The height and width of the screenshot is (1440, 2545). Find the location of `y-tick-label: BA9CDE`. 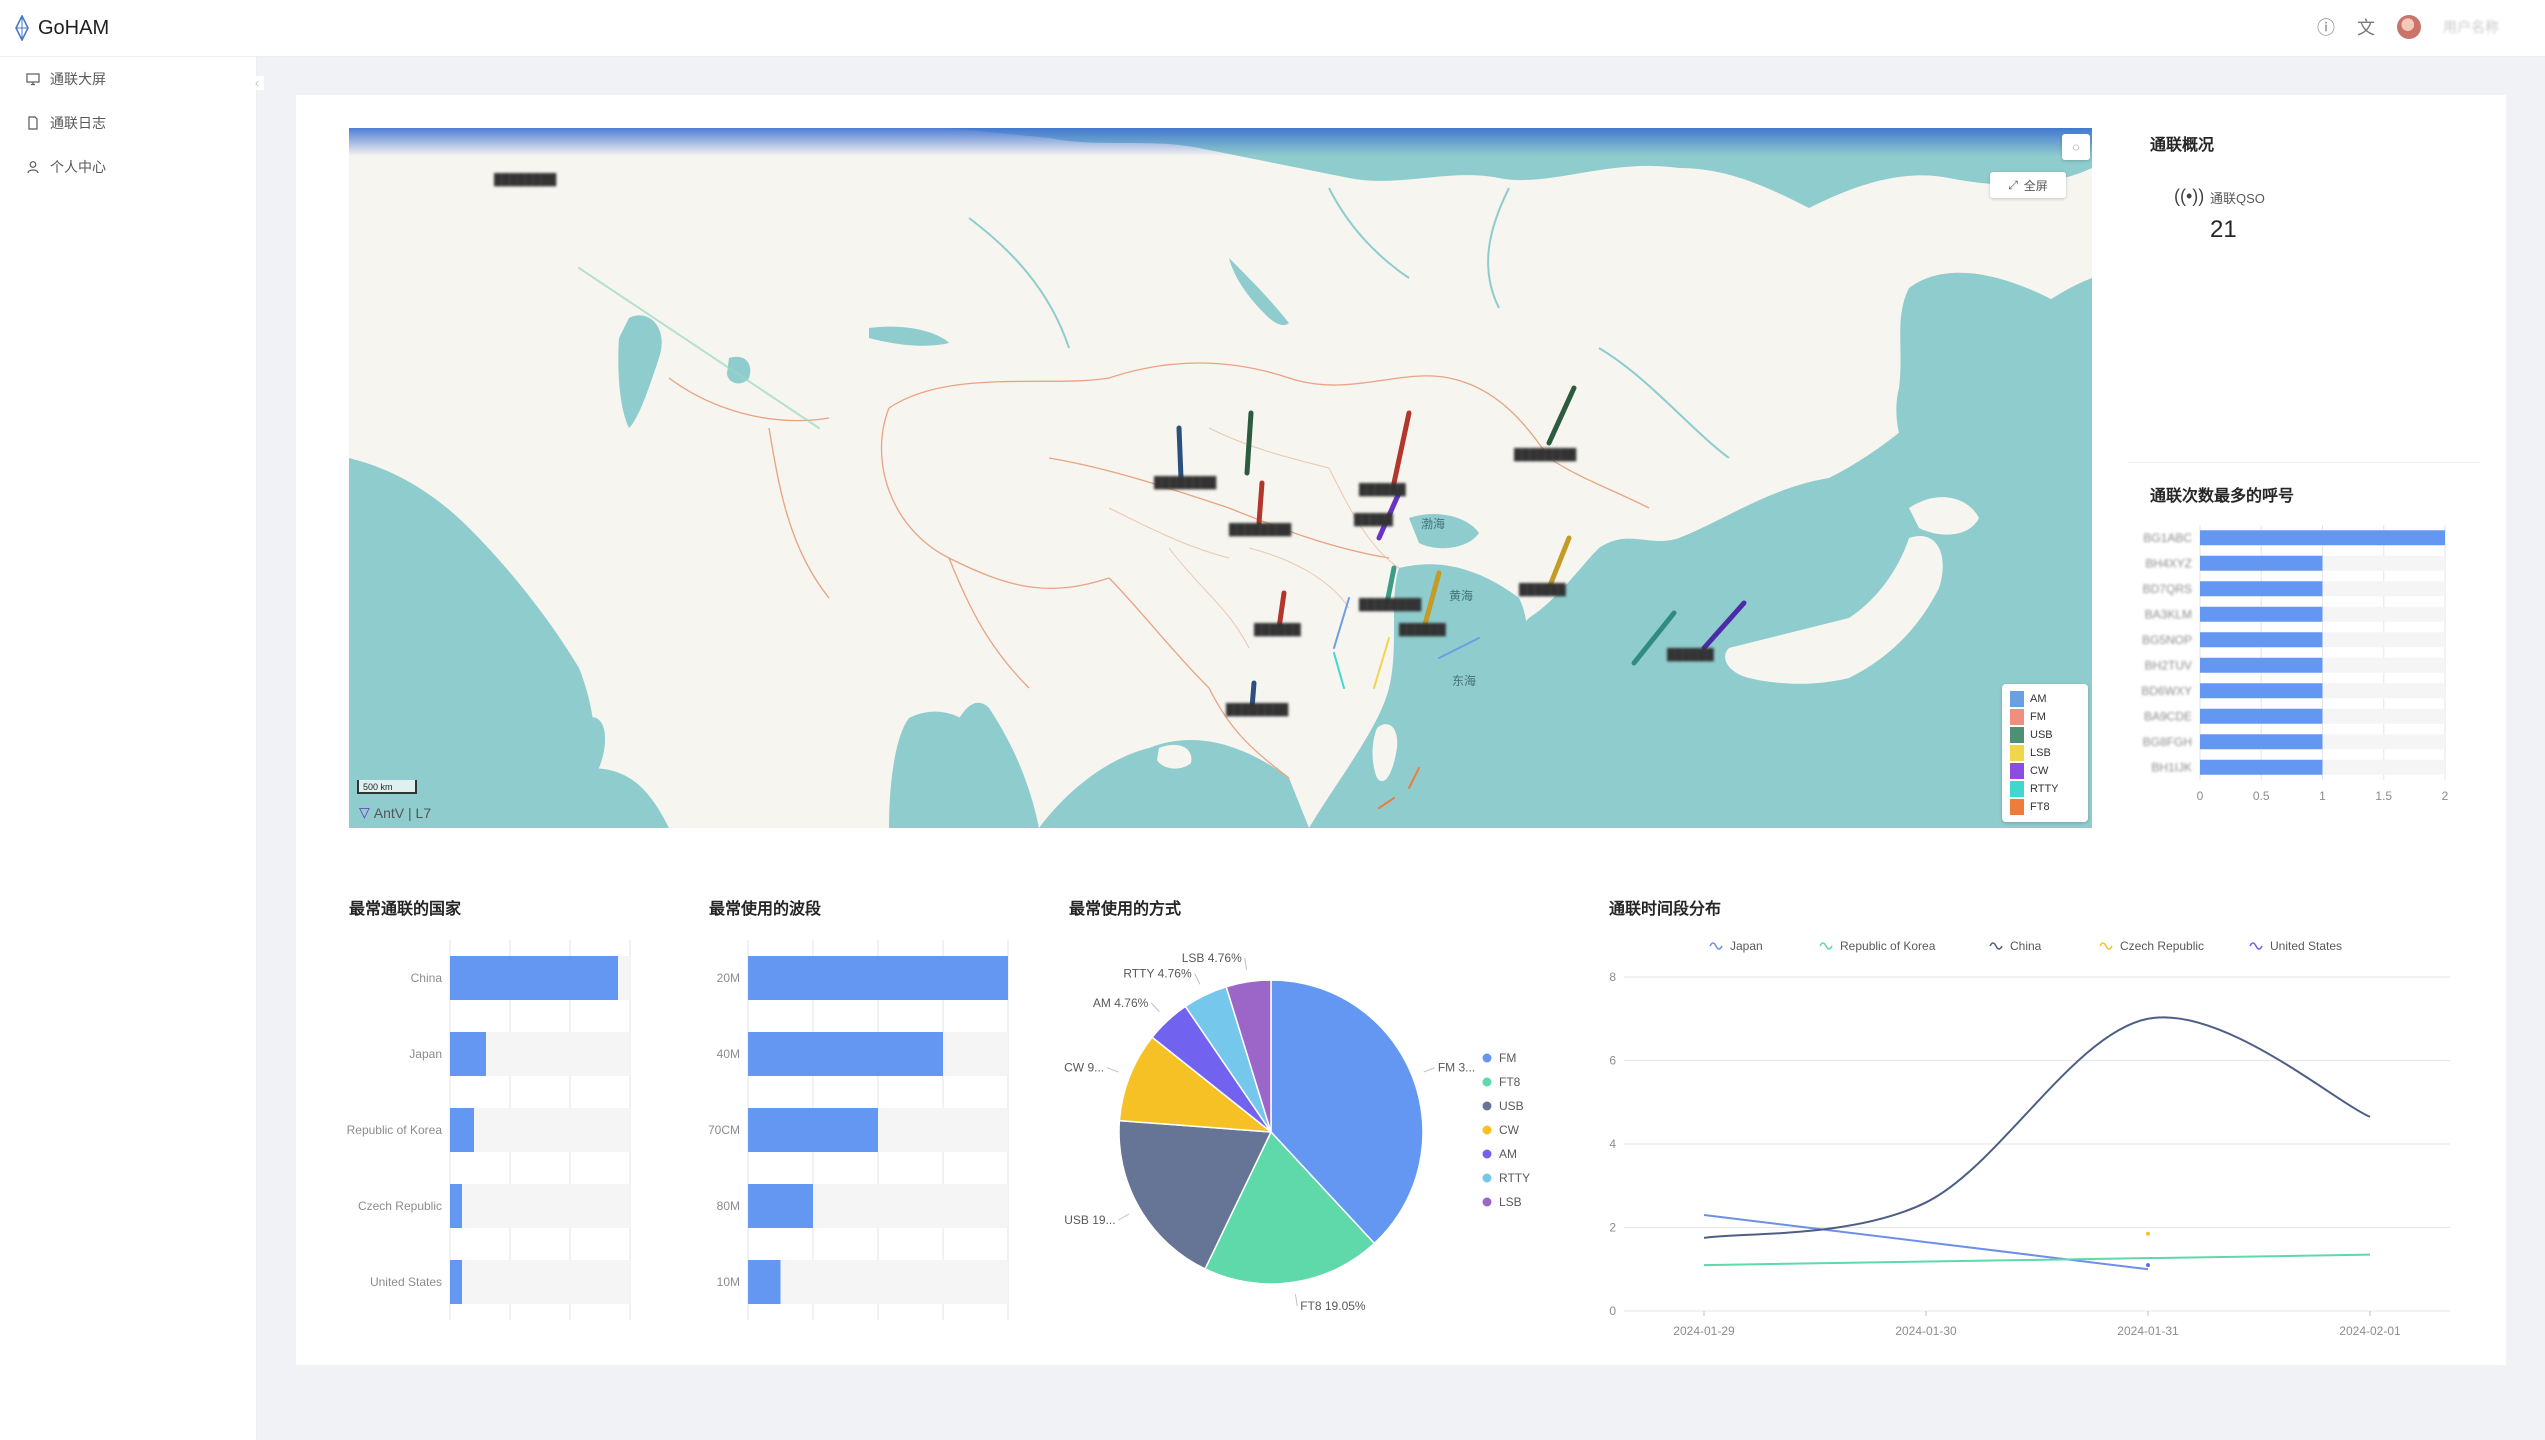

y-tick-label: BA9CDE is located at coordinates (2168, 716).